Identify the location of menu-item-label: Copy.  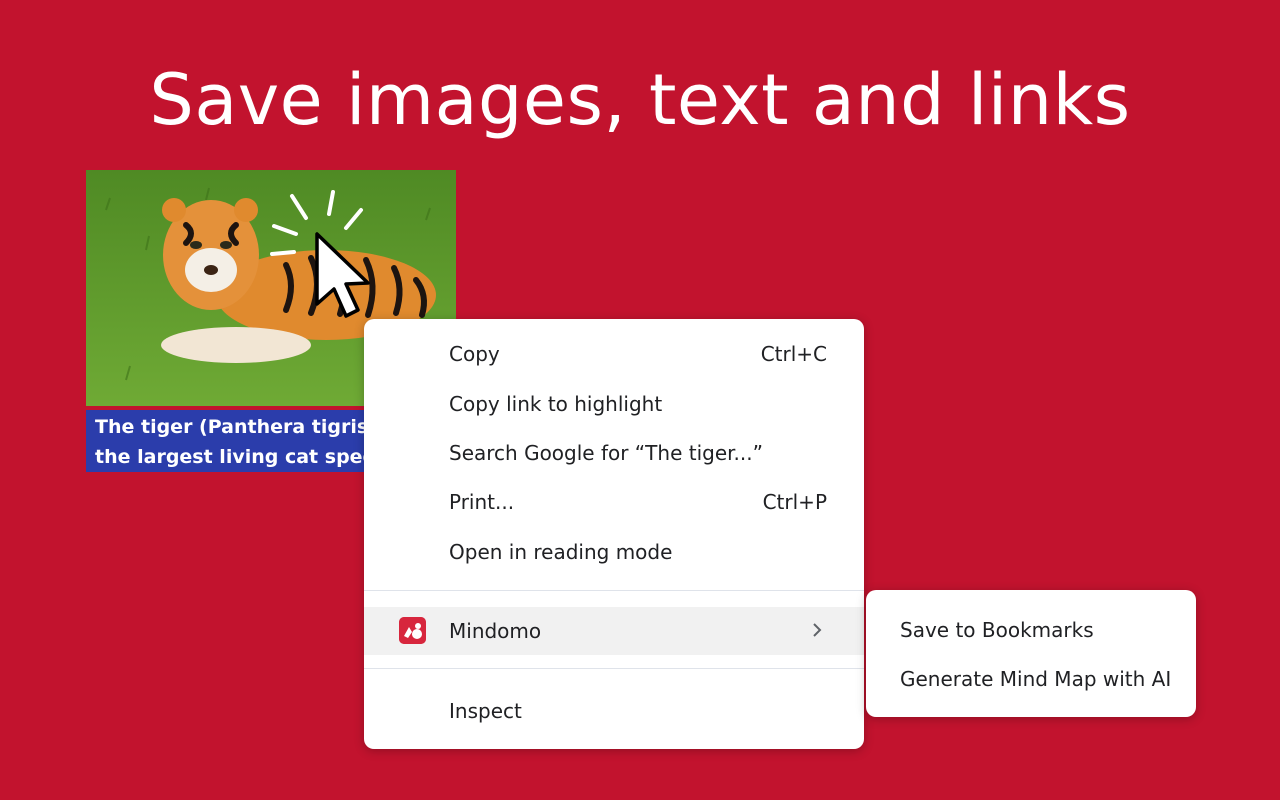
(474, 354).